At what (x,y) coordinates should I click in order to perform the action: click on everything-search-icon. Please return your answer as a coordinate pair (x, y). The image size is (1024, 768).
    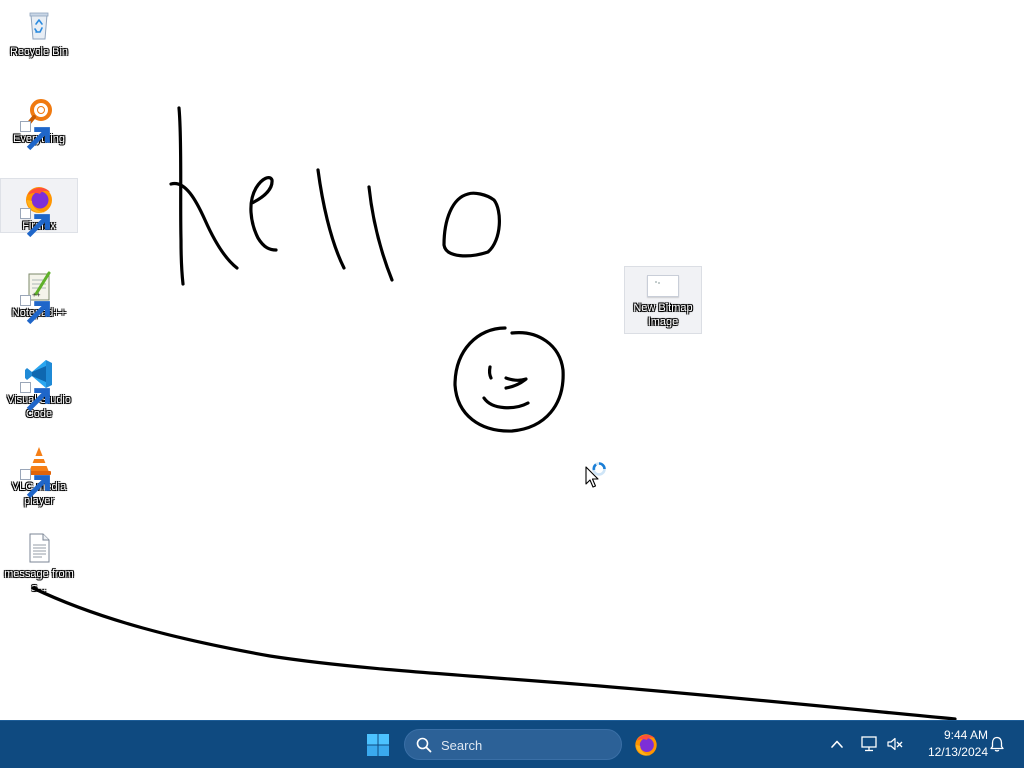
    Looking at the image, I should click on (38, 123).